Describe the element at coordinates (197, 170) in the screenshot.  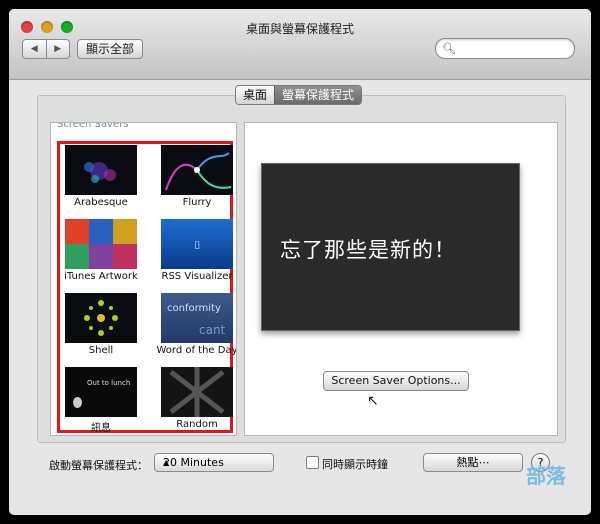
I see `thumb-flurry` at that location.